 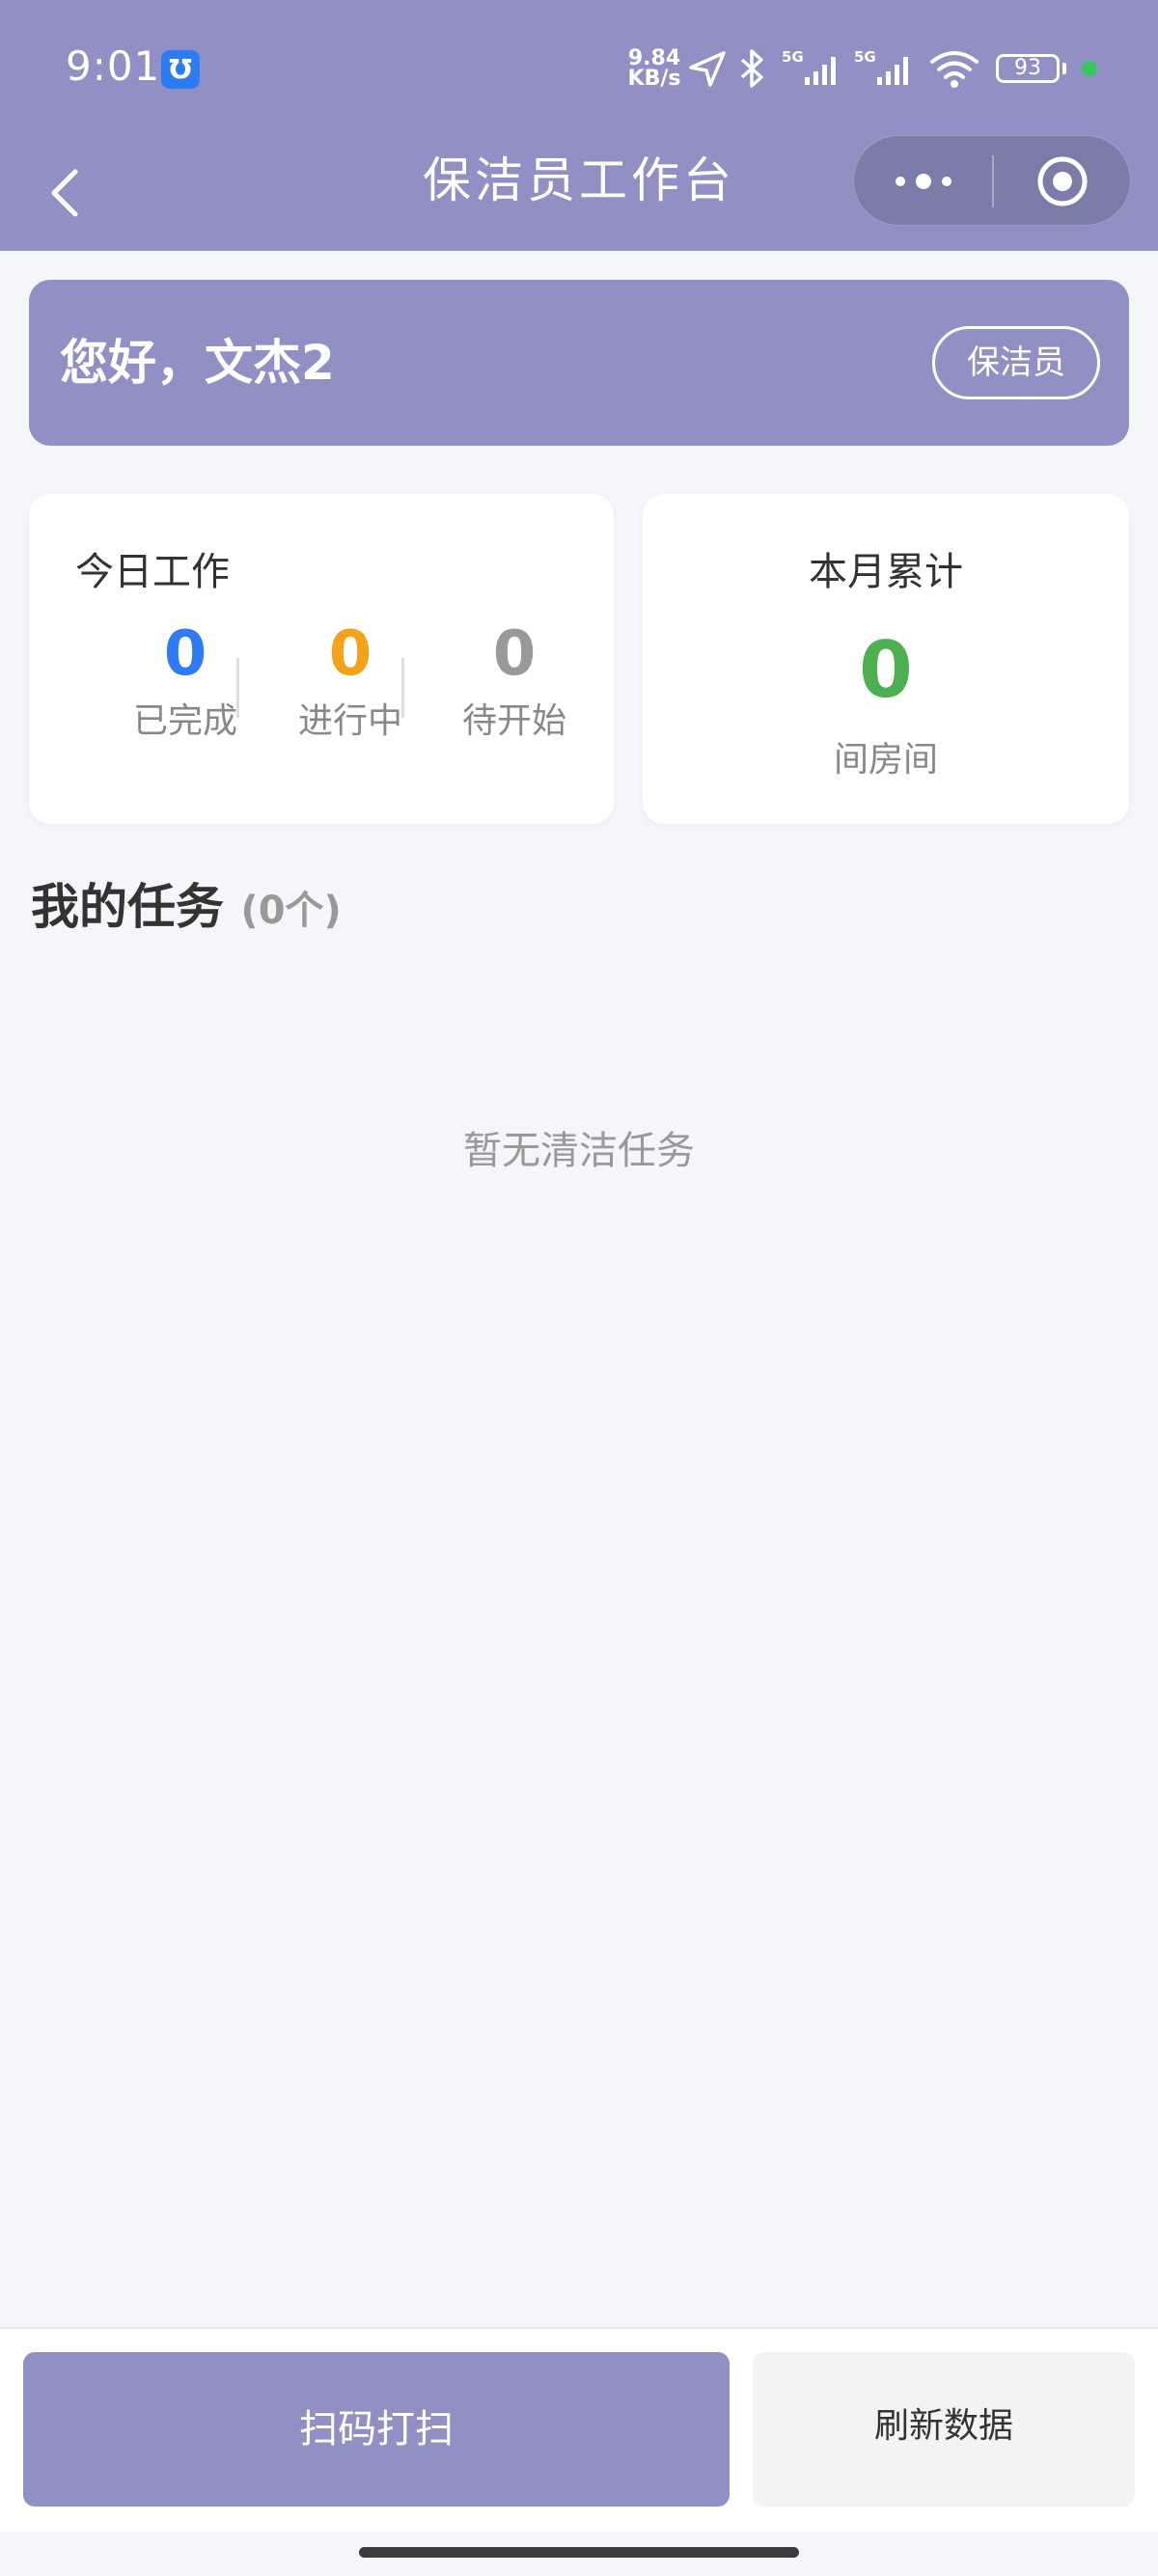 I want to click on navigation-bar: 保洁员工作台, so click(x=579, y=193).